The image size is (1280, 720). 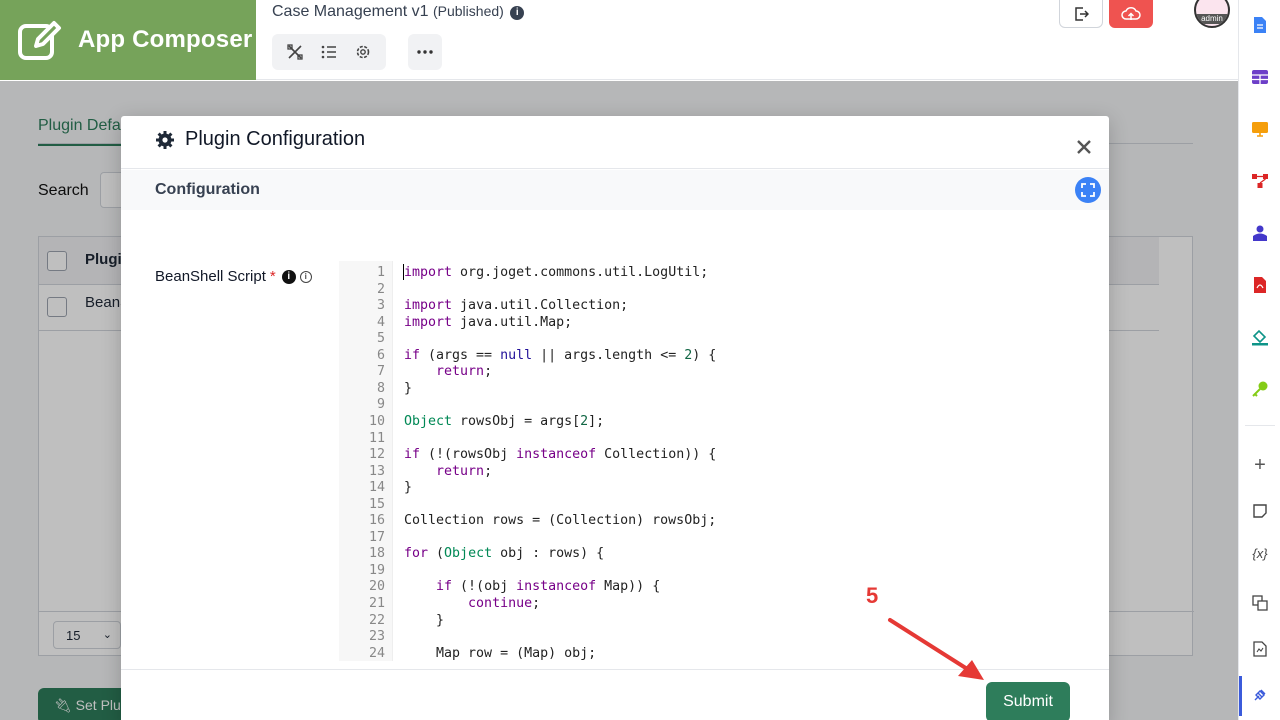 I want to click on code-line: 4 import java.util.Map;, so click(x=718, y=323).